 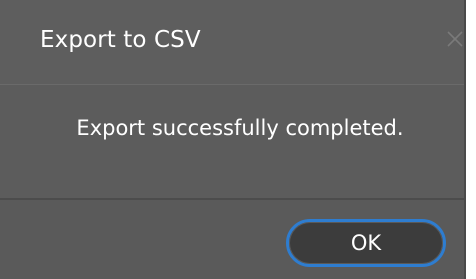 What do you see at coordinates (455, 39) in the screenshot?
I see `close-icon` at bounding box center [455, 39].